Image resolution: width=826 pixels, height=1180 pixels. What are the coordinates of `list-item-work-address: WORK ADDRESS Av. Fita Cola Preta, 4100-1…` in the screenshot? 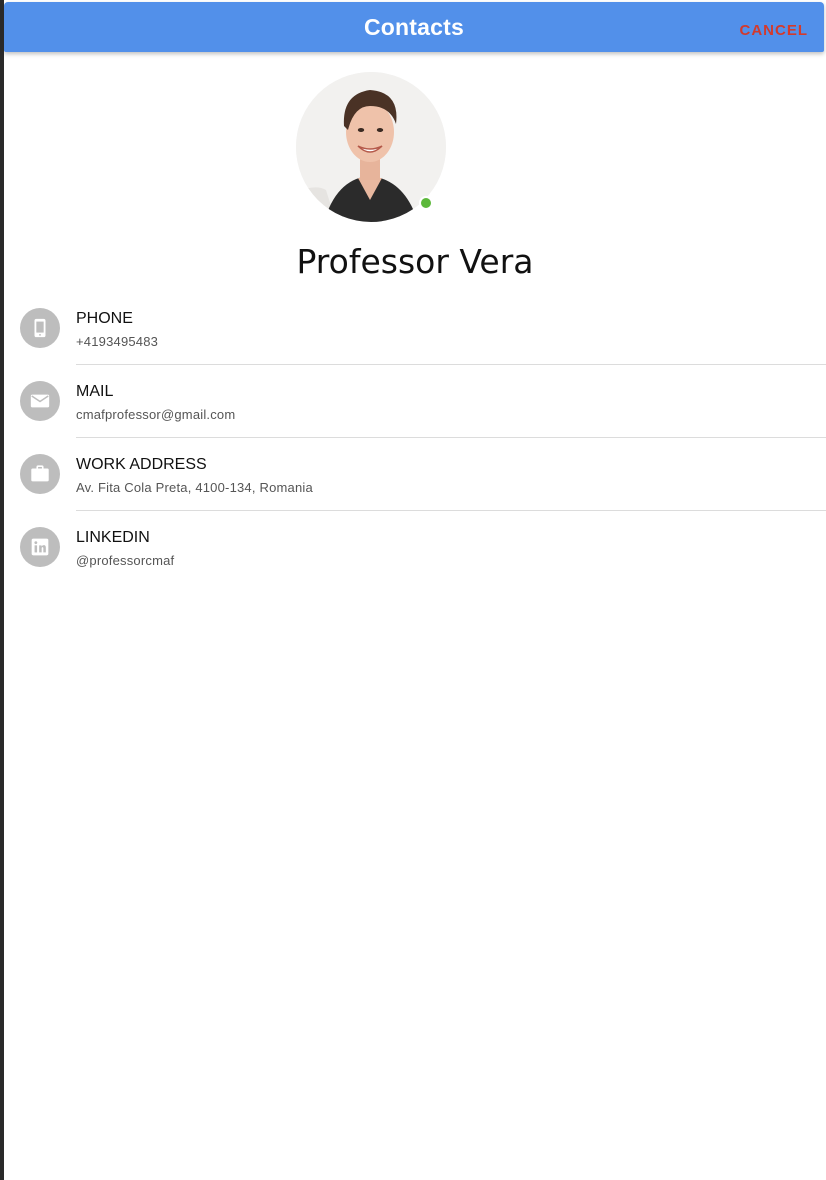 It's located at (415, 474).